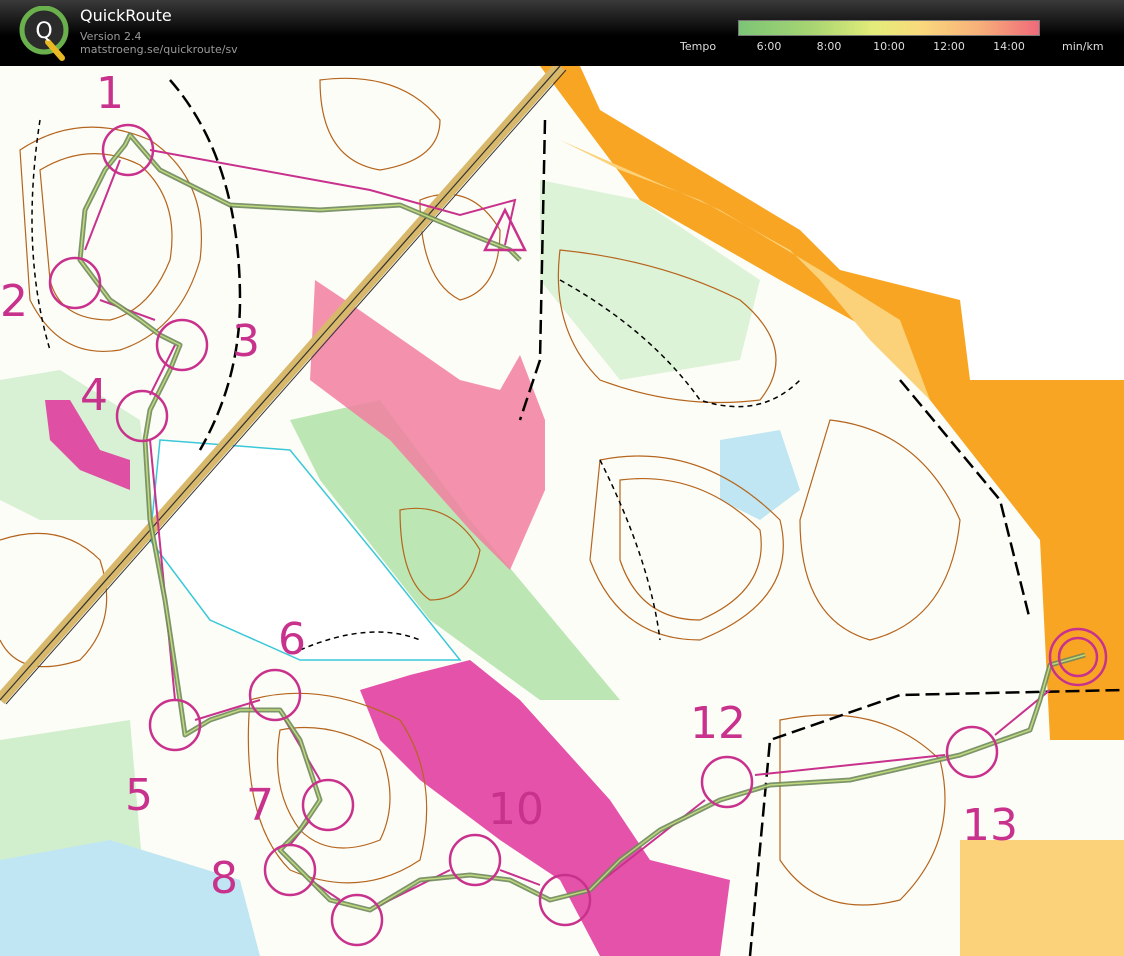  What do you see at coordinates (516, 809) in the screenshot?
I see `control-number-10: 10` at bounding box center [516, 809].